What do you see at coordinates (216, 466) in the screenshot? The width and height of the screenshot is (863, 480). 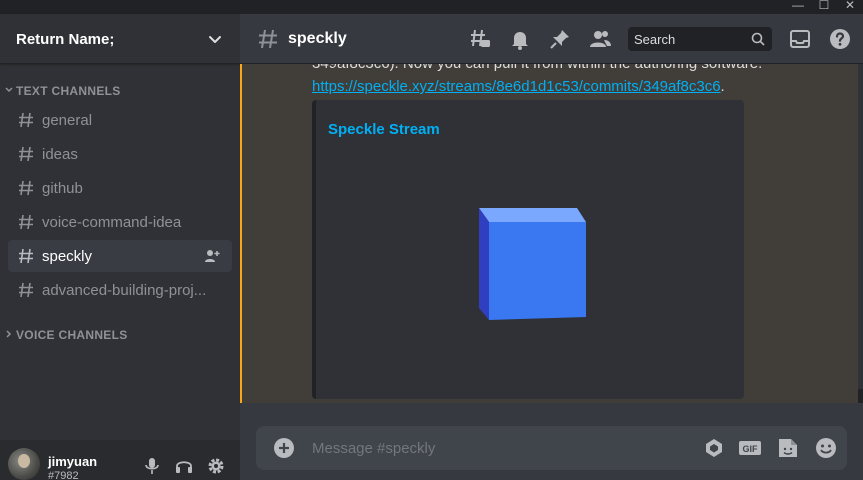 I see `gear-icon` at bounding box center [216, 466].